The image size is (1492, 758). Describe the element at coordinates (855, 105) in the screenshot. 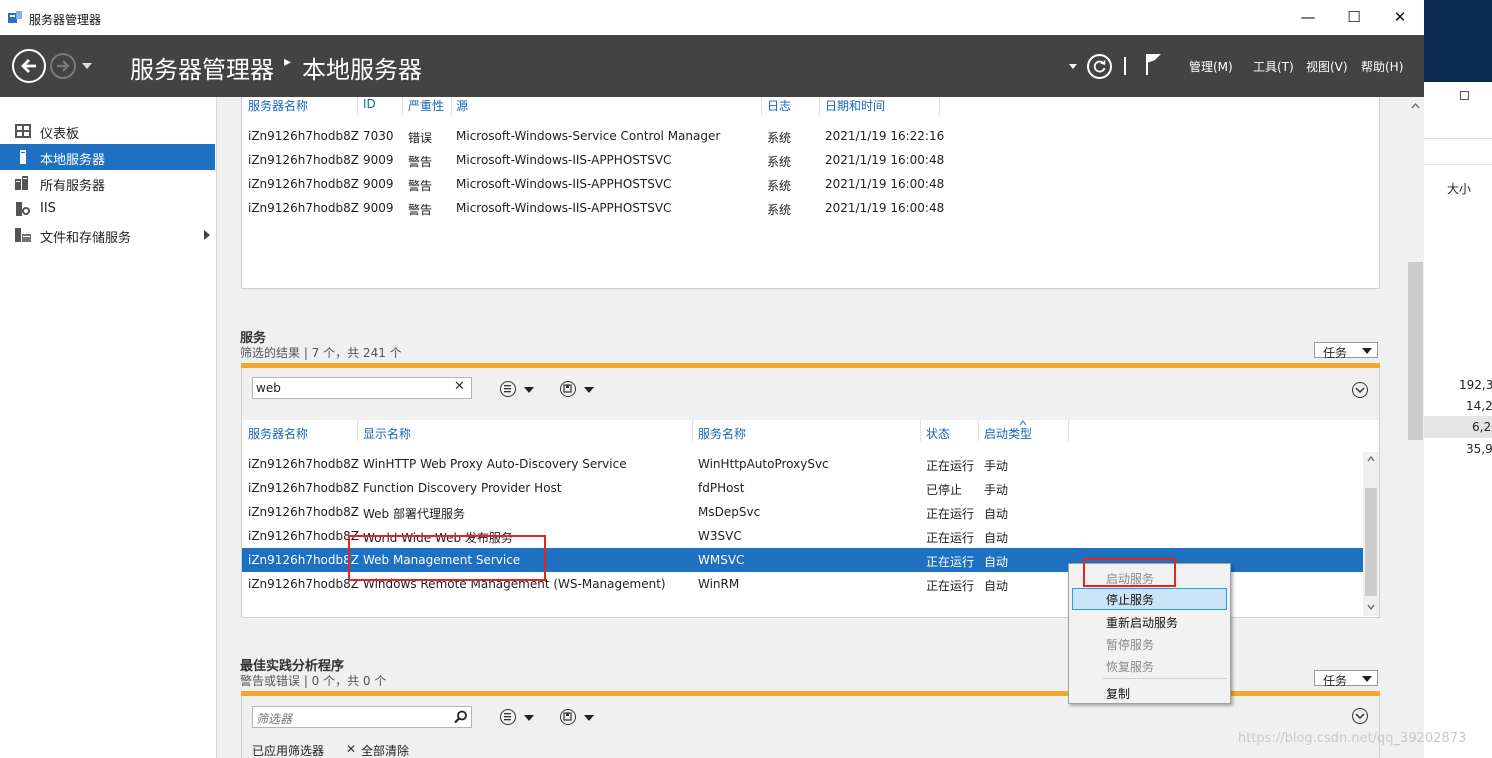

I see `column-header: 日期和时间` at that location.